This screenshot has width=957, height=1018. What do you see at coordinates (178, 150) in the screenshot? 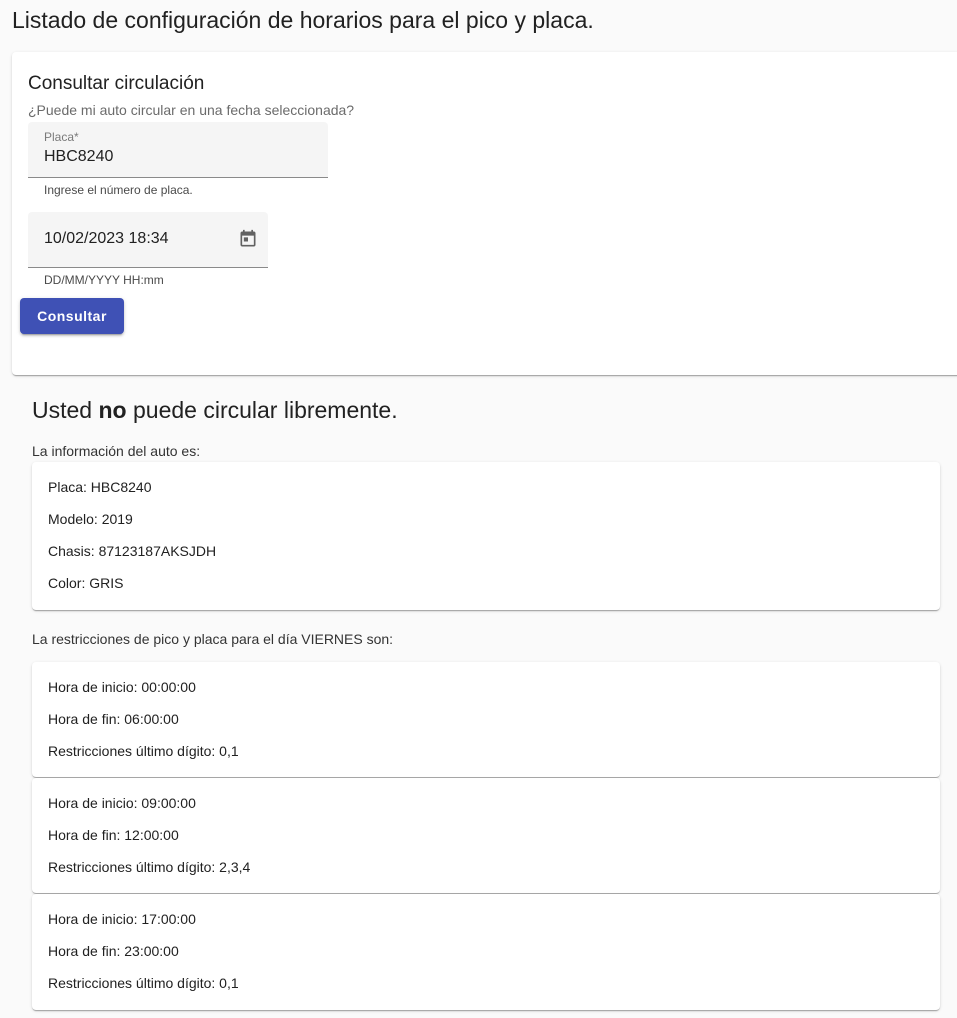
I see `plate-field: Placa* HBC8240` at bounding box center [178, 150].